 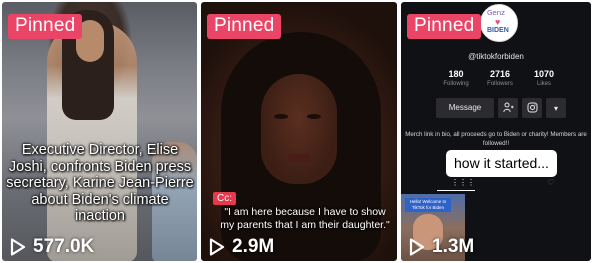 What do you see at coordinates (453, 246) in the screenshot?
I see `view-count-value: 1.3M` at bounding box center [453, 246].